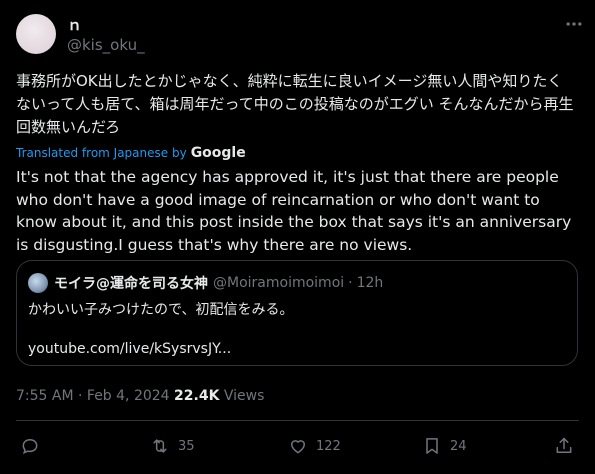  I want to click on translated-label: Translated from Japanese by, so click(101, 153).